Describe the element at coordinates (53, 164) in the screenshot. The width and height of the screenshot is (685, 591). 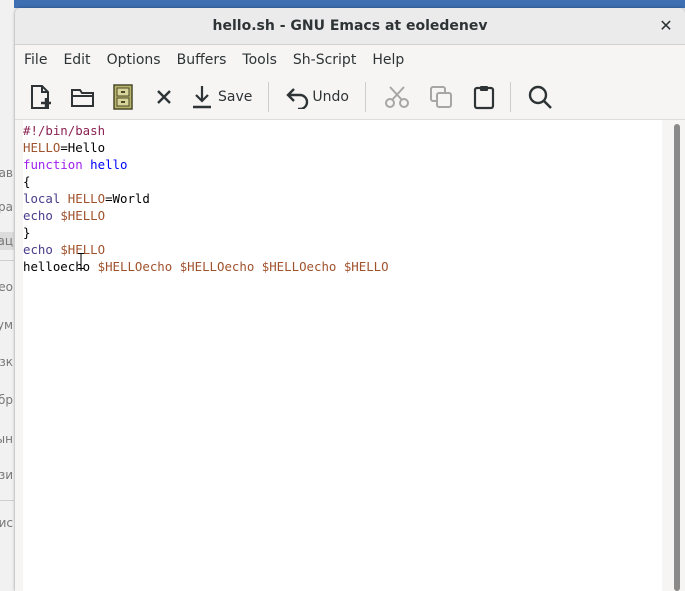
I see `code-token: function` at that location.